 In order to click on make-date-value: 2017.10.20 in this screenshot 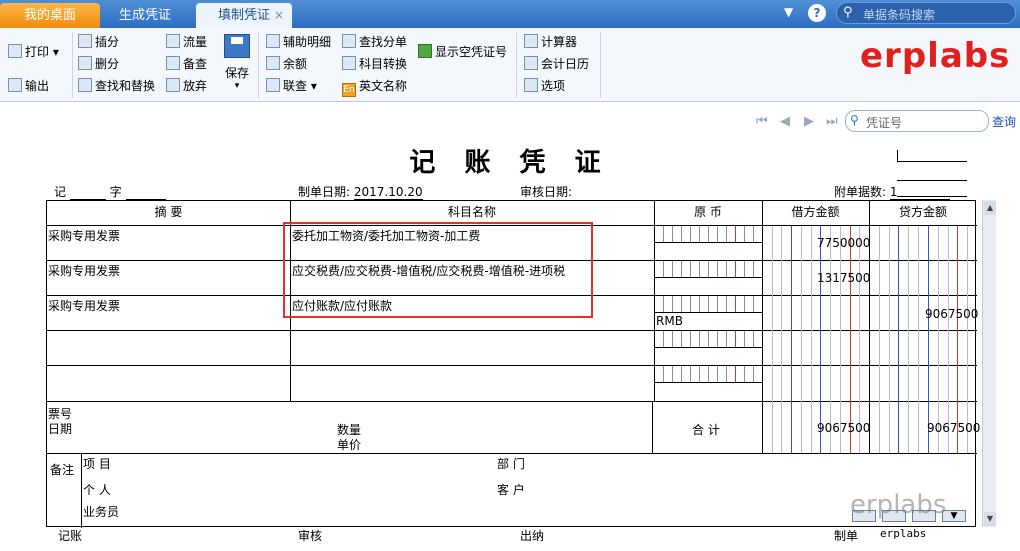, I will do `click(388, 192)`.